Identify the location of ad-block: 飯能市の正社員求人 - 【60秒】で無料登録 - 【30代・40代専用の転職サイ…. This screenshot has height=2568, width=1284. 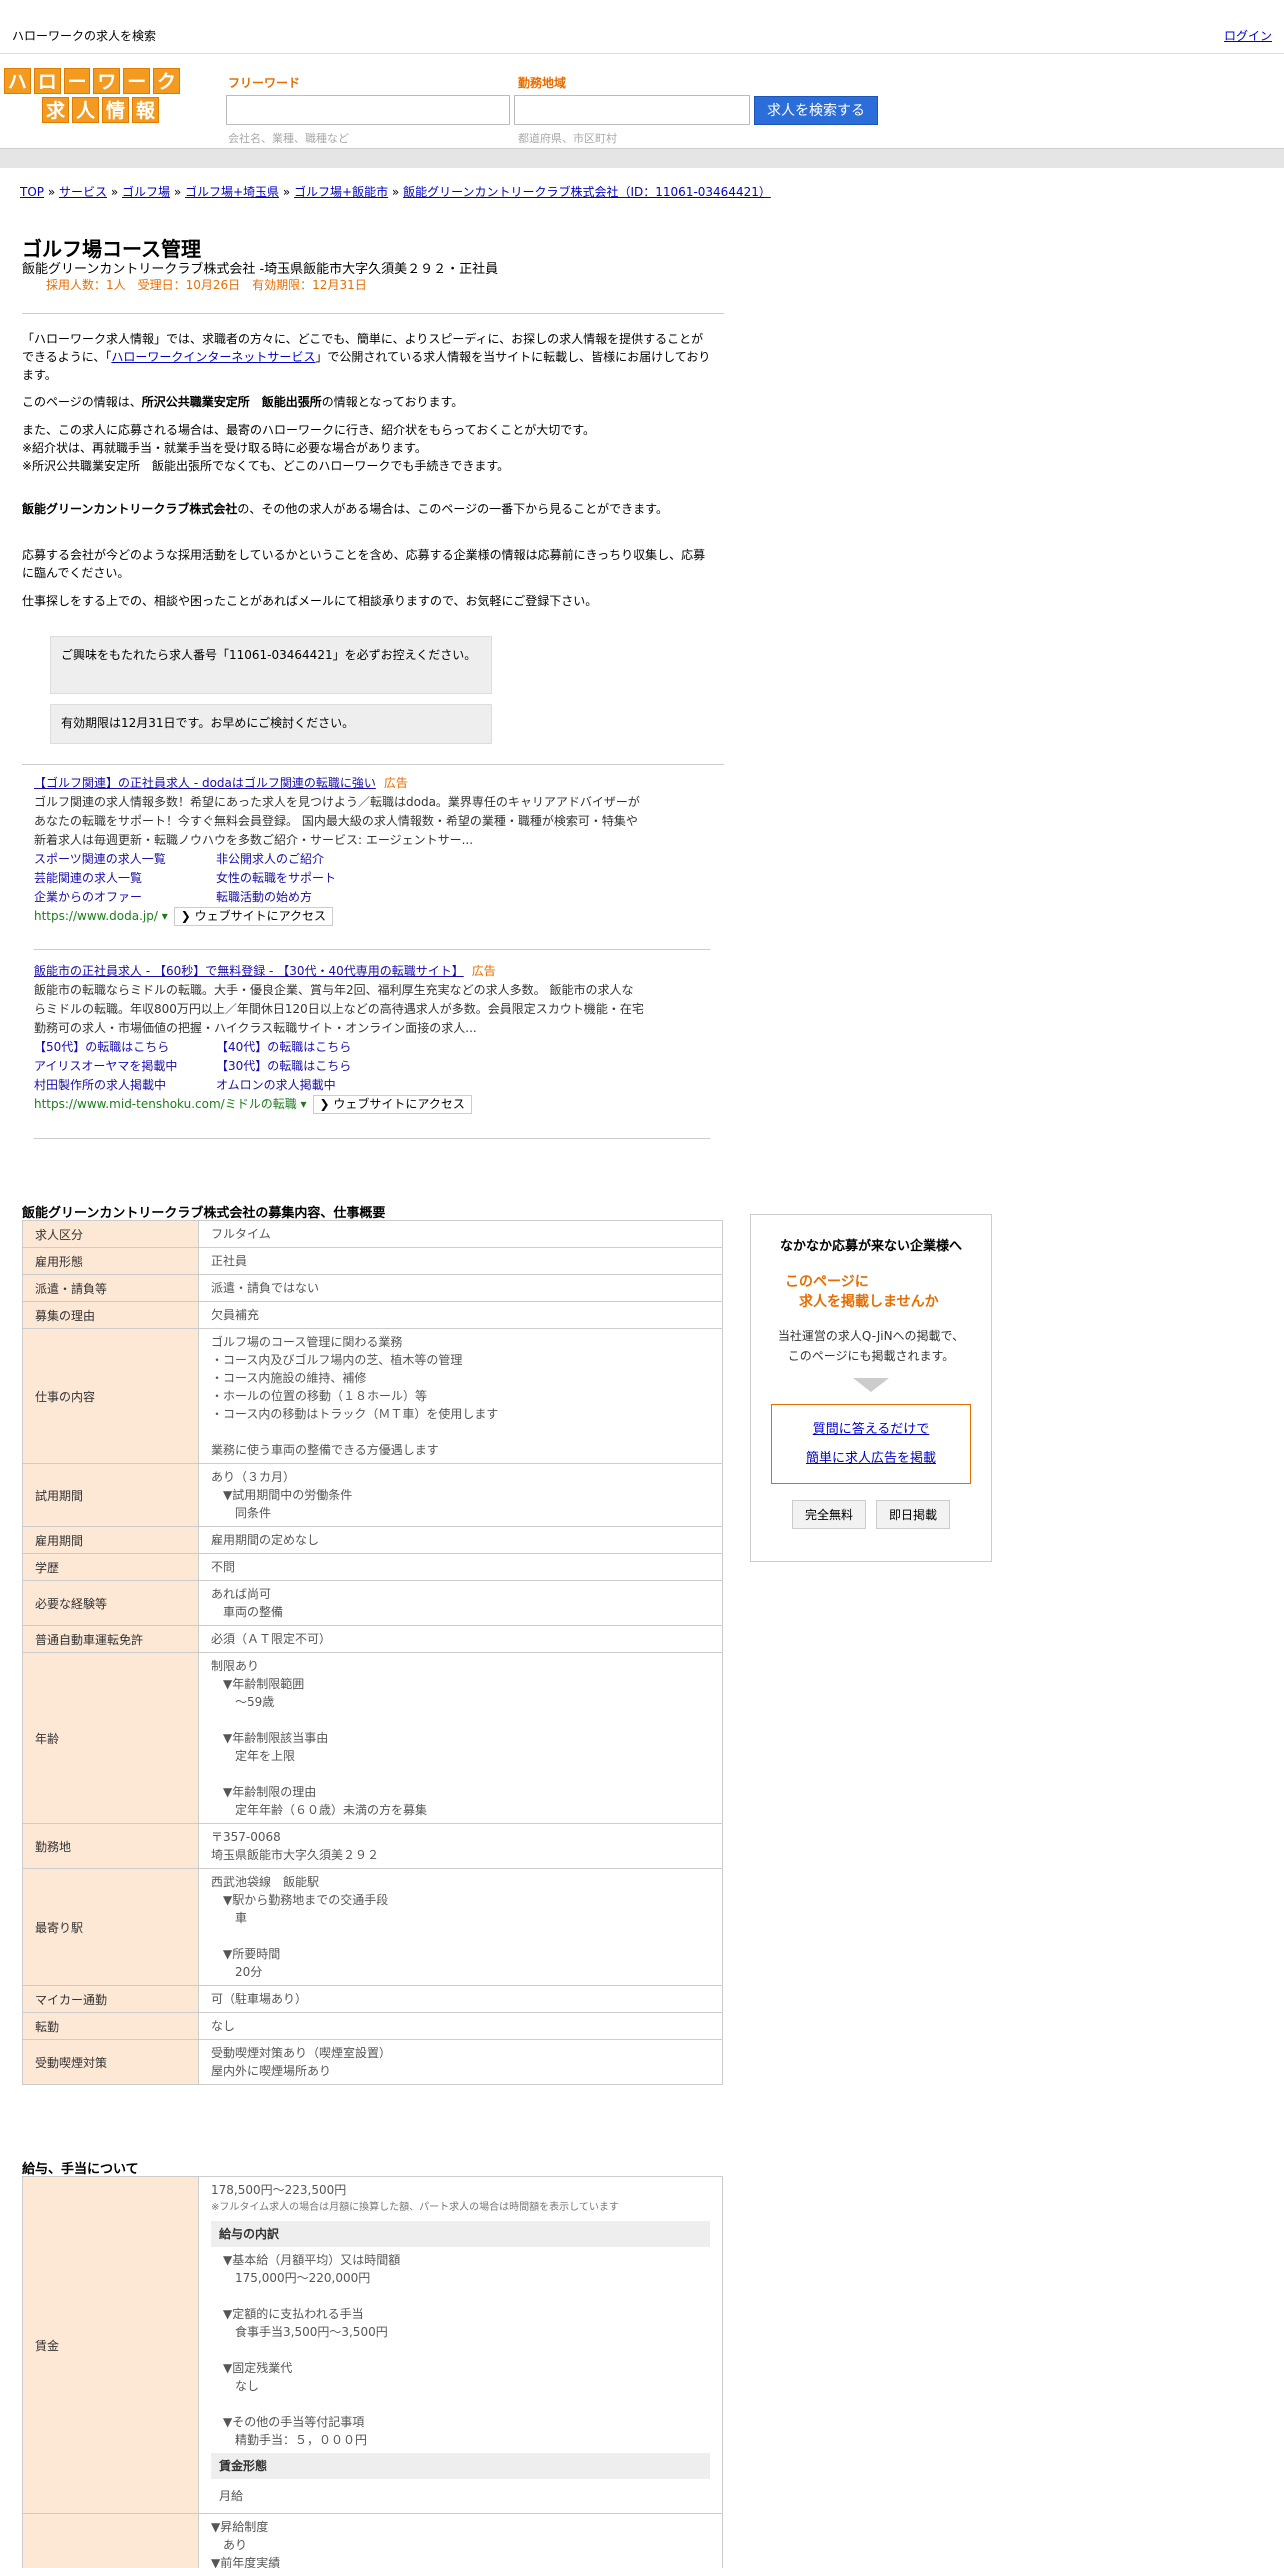
(339, 1038).